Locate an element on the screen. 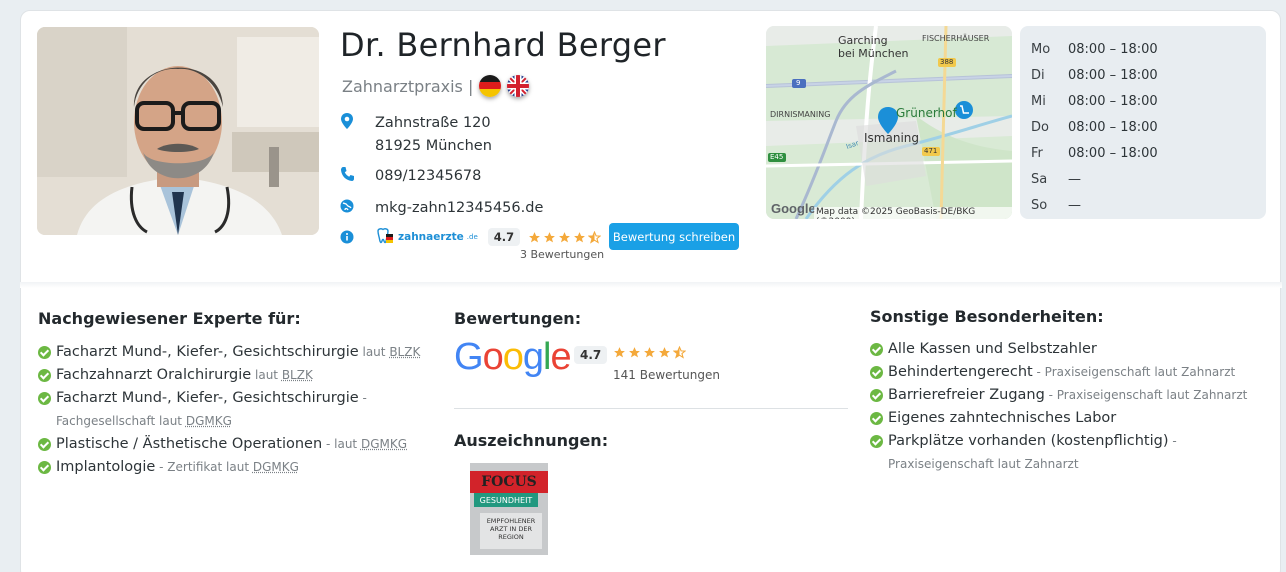  expert-item-label: Implantologie is located at coordinates (105, 467).